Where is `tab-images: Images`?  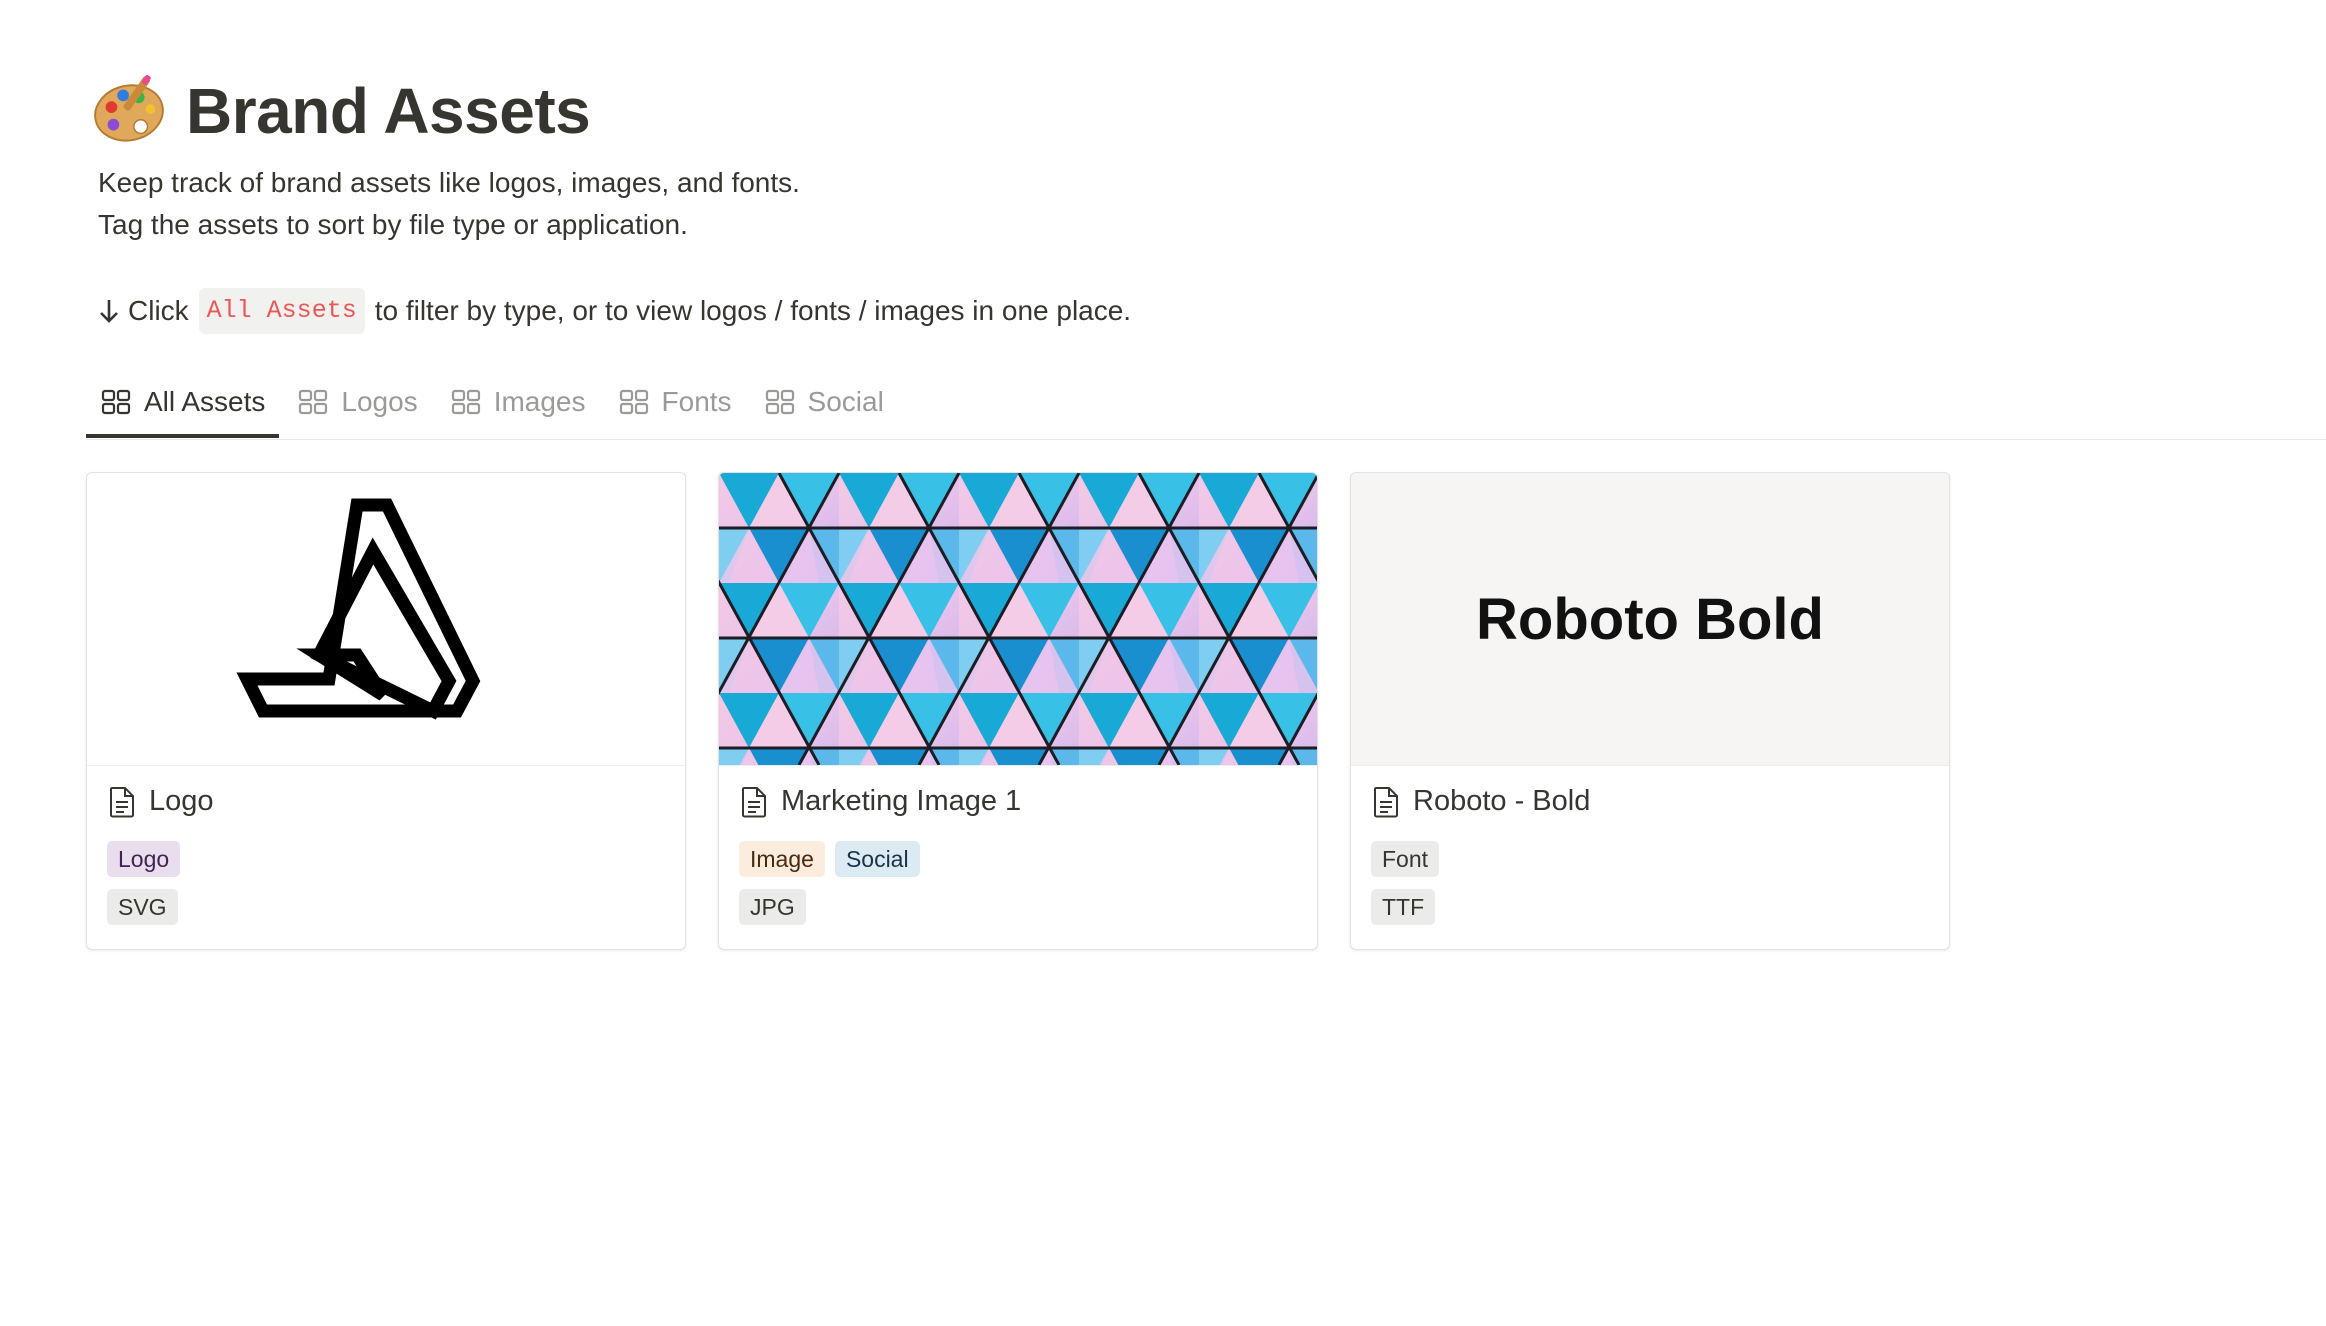
tab-images: Images is located at coordinates (518, 402).